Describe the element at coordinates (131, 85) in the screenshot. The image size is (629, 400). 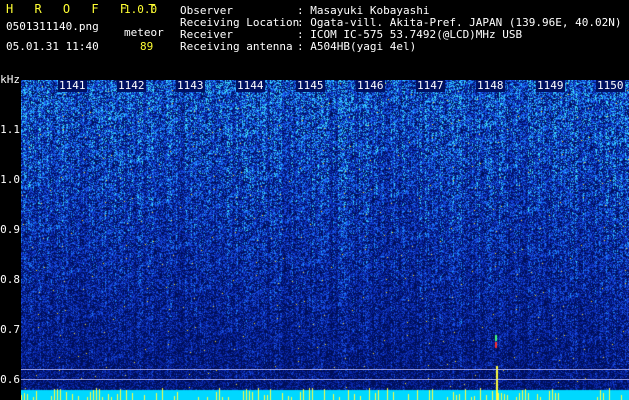
I see `minute-label: 1142` at that location.